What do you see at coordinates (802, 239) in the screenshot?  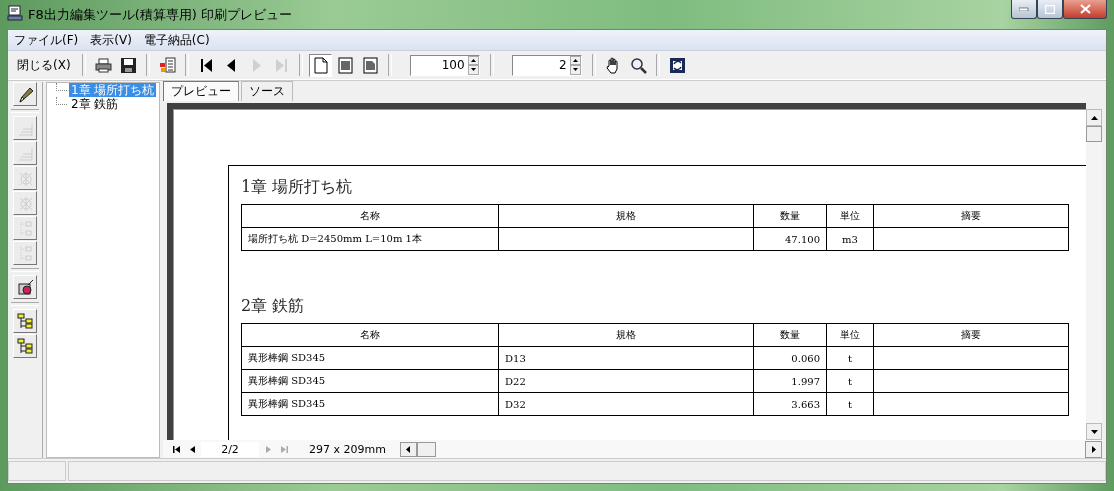 I see `table-cell: 47.100` at bounding box center [802, 239].